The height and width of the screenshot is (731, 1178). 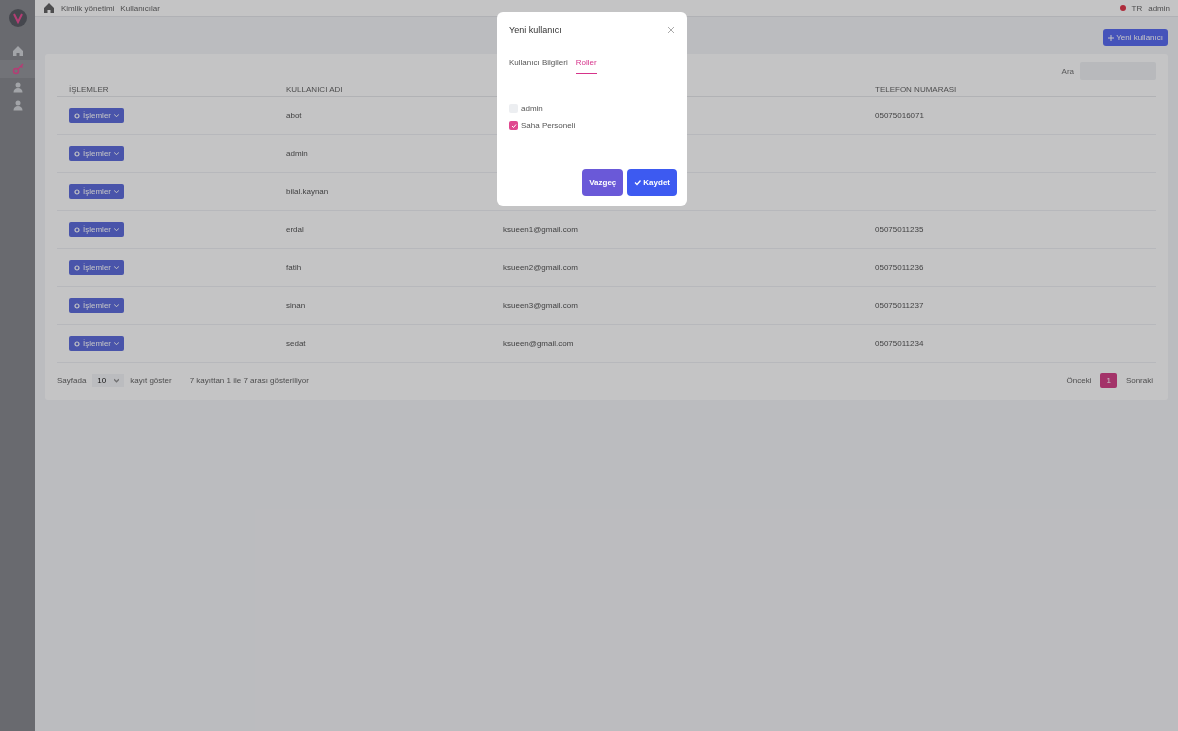 I want to click on previous-button: Önceki, so click(x=1079, y=380).